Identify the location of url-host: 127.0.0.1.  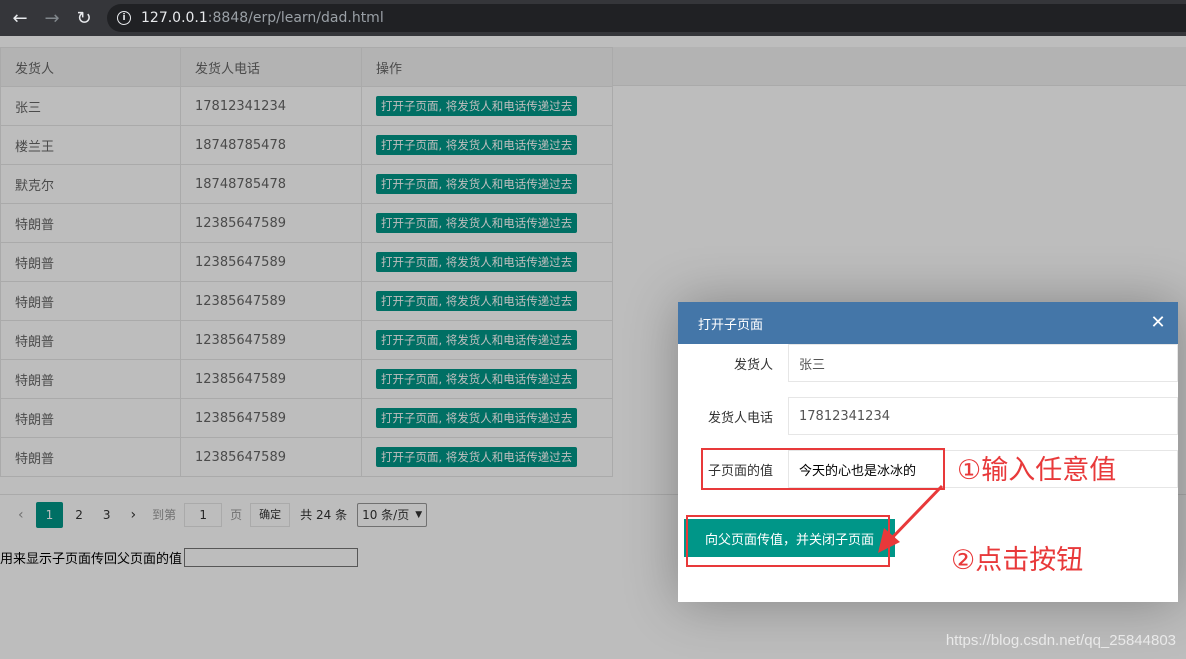
(174, 18).